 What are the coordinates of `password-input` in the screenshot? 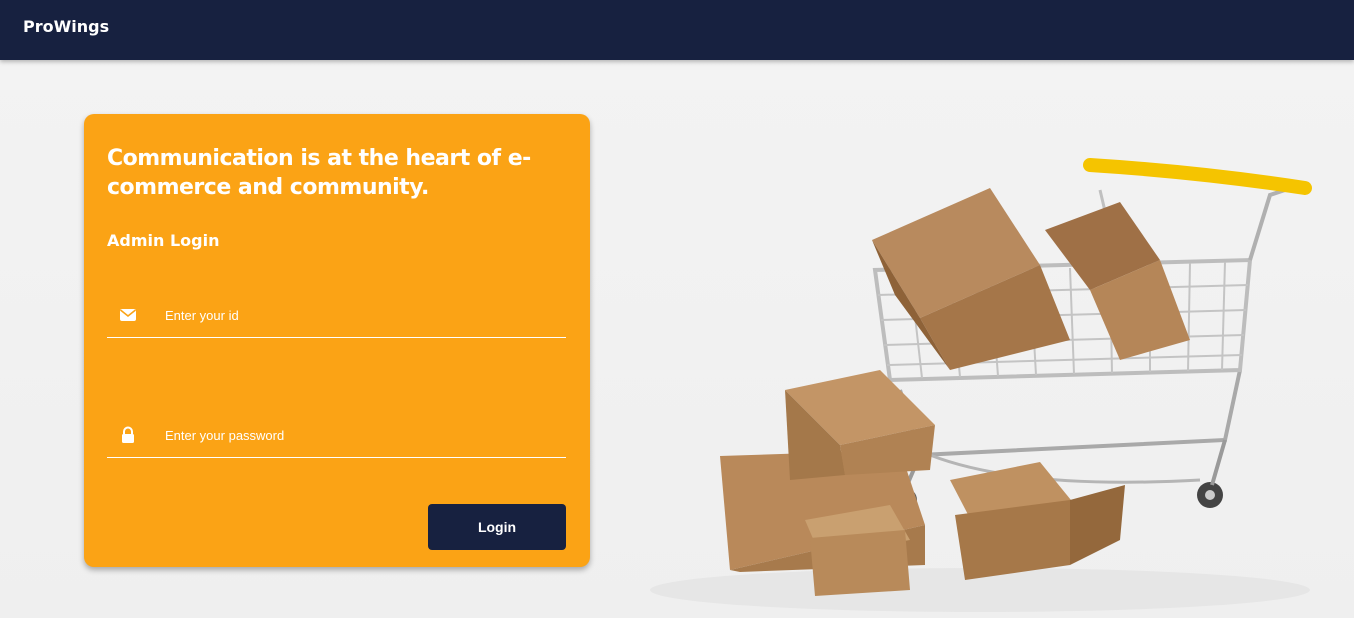 It's located at (360, 435).